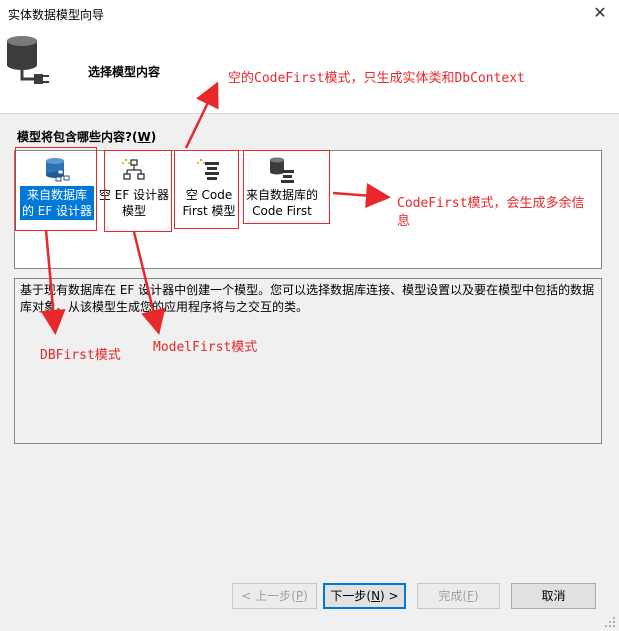 The height and width of the screenshot is (631, 619). Describe the element at coordinates (286, 187) in the screenshot. I see `annotation-box-codefirst-db` at that location.